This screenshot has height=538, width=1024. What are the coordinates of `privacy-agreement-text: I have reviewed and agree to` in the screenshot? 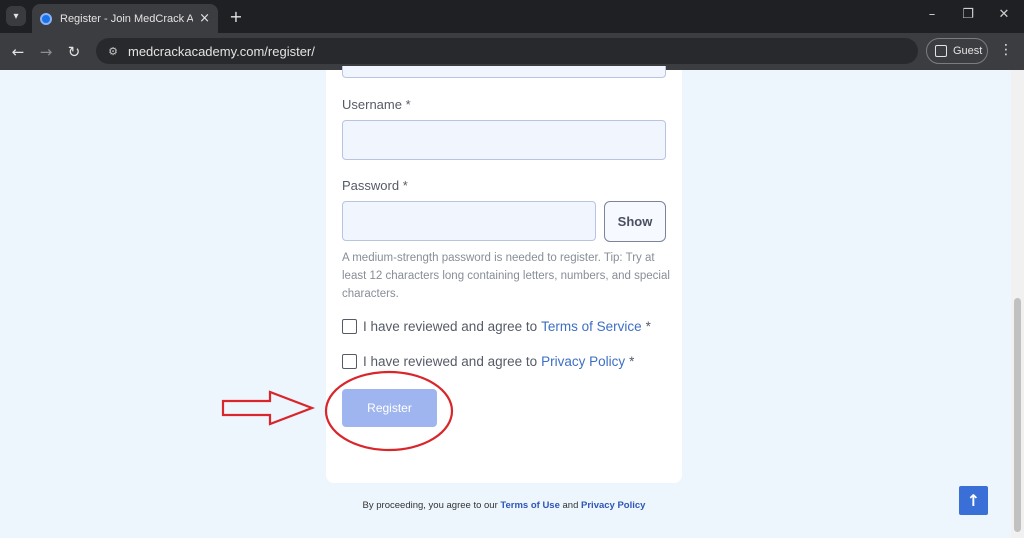 It's located at (450, 361).